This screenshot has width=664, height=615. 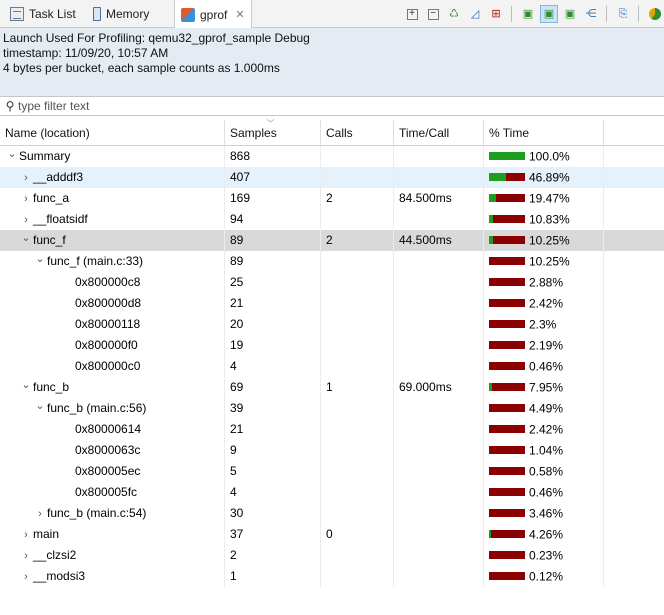 What do you see at coordinates (332, 345) in the screenshot?
I see `table-row: 0x800000f0 19 2.19%` at bounding box center [332, 345].